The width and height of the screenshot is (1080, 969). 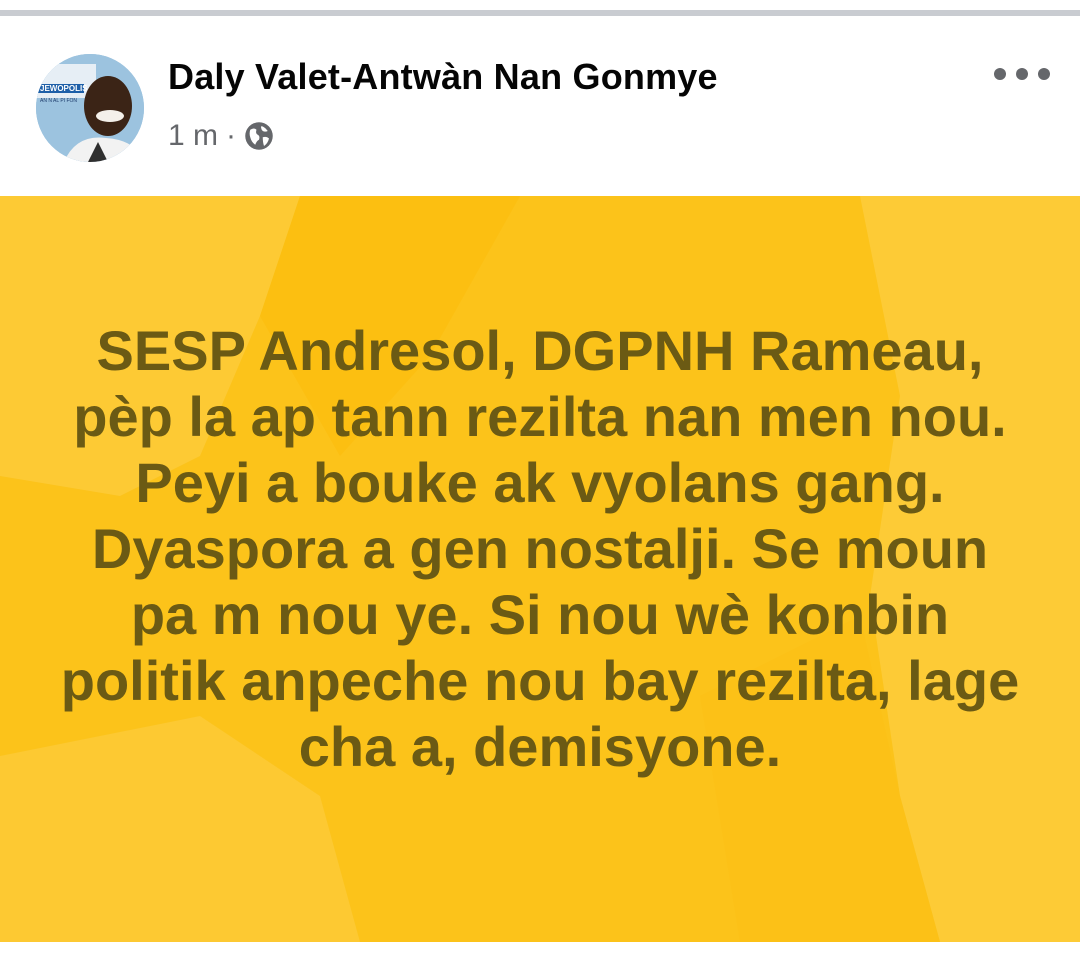 I want to click on avatar-image: JEWOPOLIS AN N AL PI FON, so click(x=90, y=108).